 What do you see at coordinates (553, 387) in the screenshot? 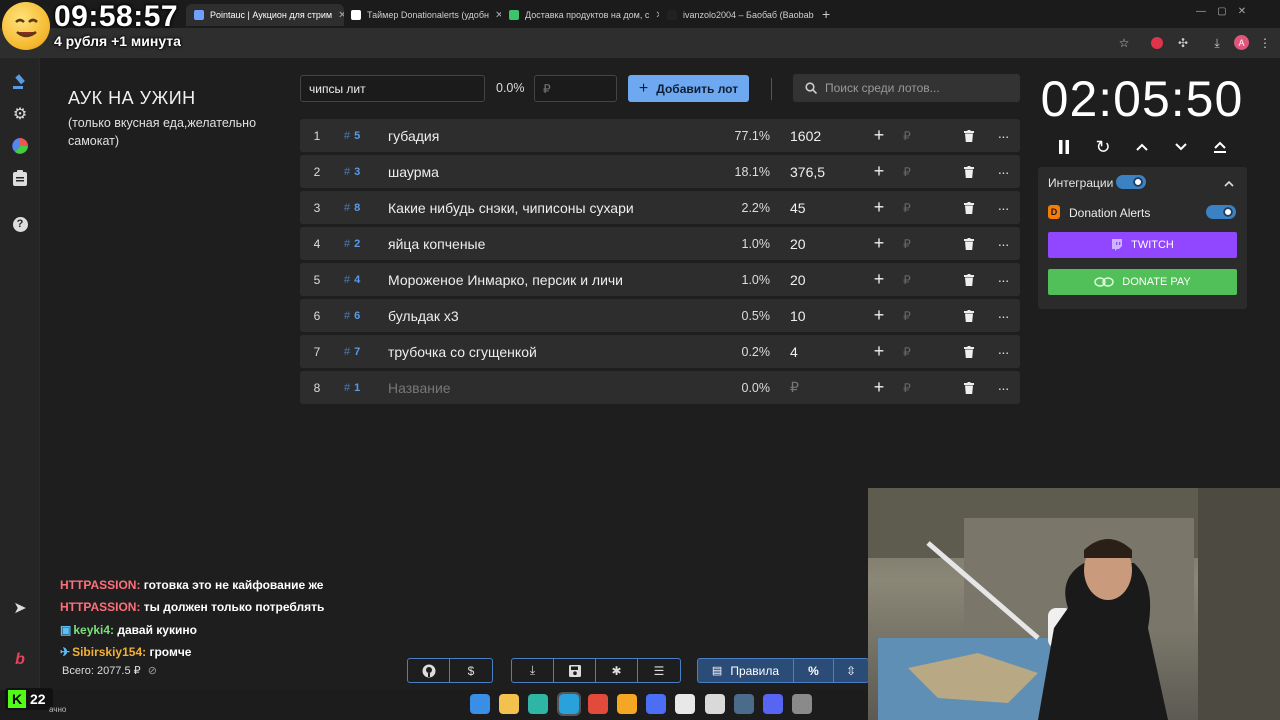
I see `lot-name-input: Название` at bounding box center [553, 387].